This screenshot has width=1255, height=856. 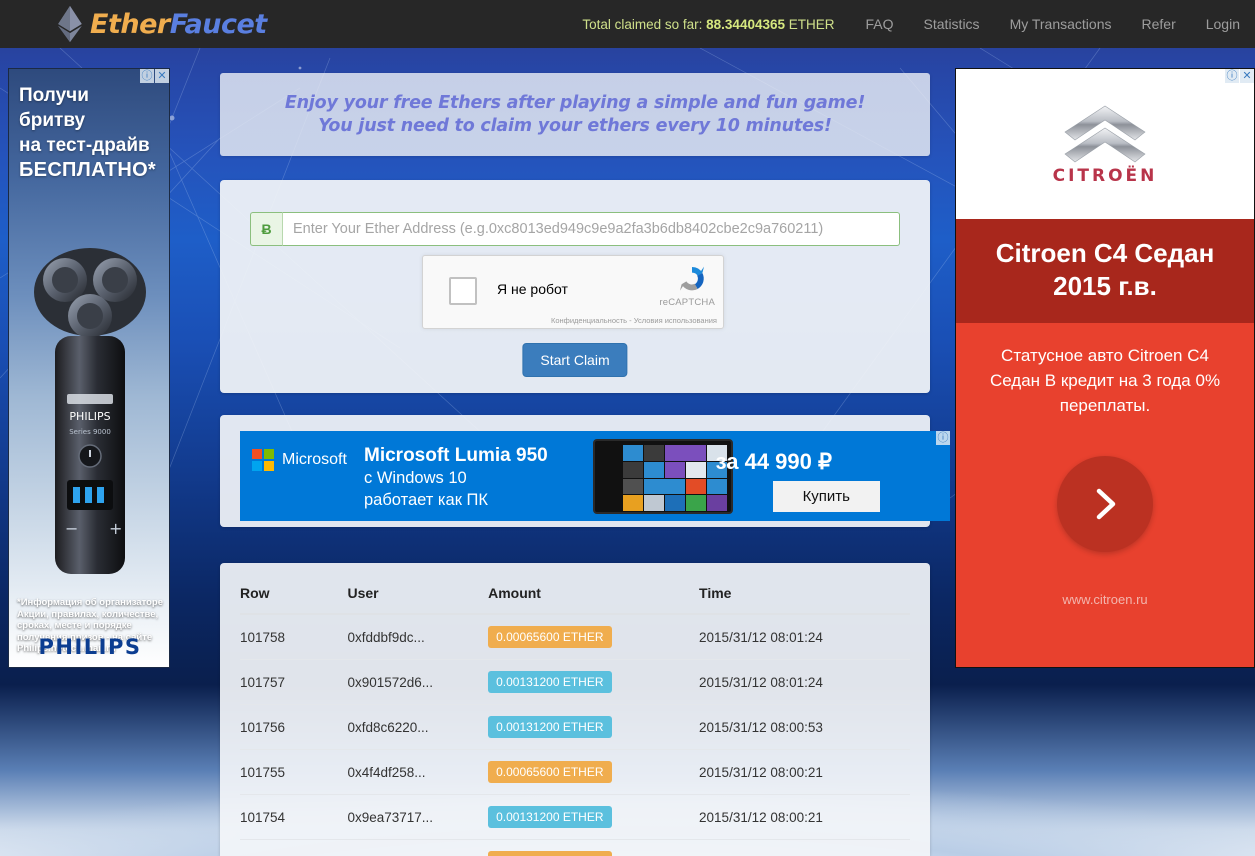 What do you see at coordinates (266, 229) in the screenshot?
I see `currency-prefix-icon: Ƀ` at bounding box center [266, 229].